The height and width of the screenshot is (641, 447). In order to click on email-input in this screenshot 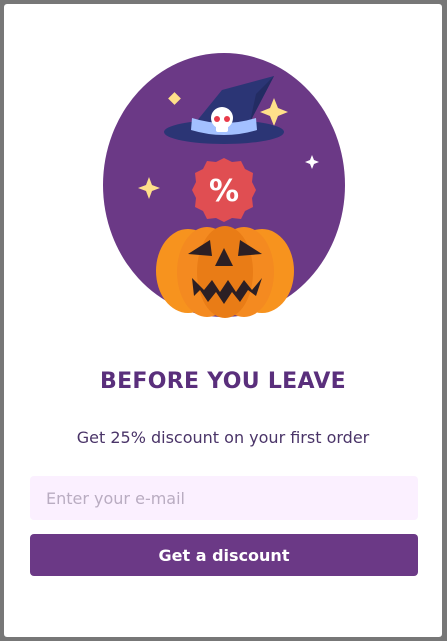, I will do `click(224, 498)`.